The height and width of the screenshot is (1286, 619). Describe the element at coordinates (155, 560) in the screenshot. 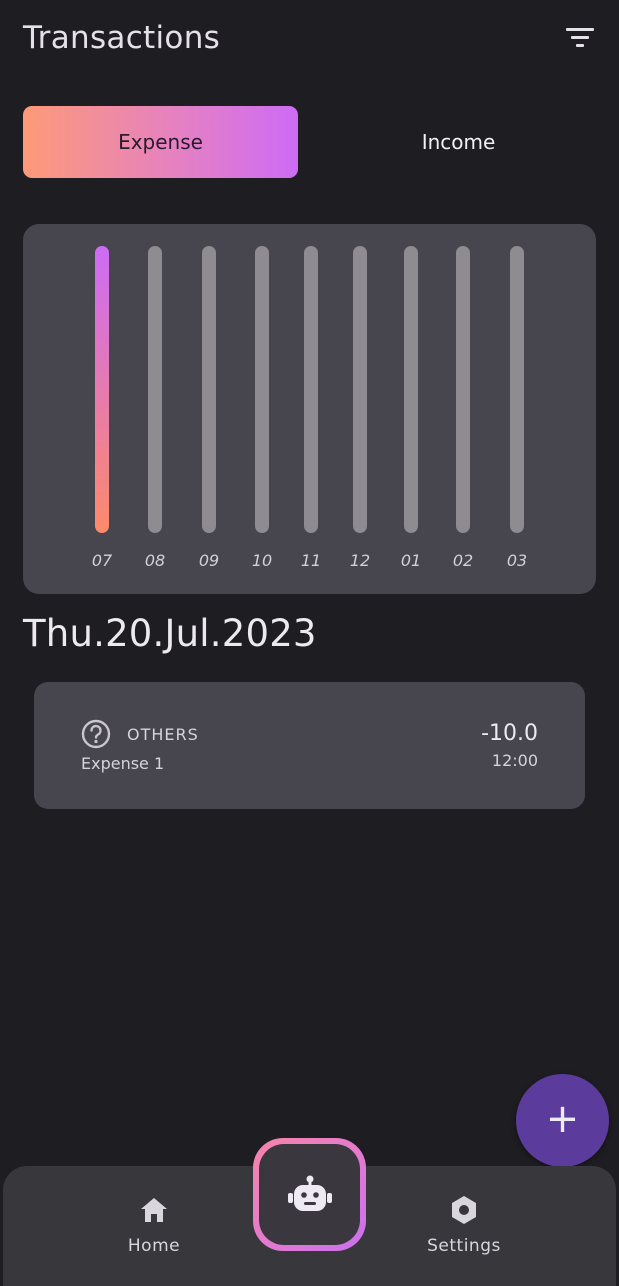

I see `chart-tick-label-08: 08` at that location.